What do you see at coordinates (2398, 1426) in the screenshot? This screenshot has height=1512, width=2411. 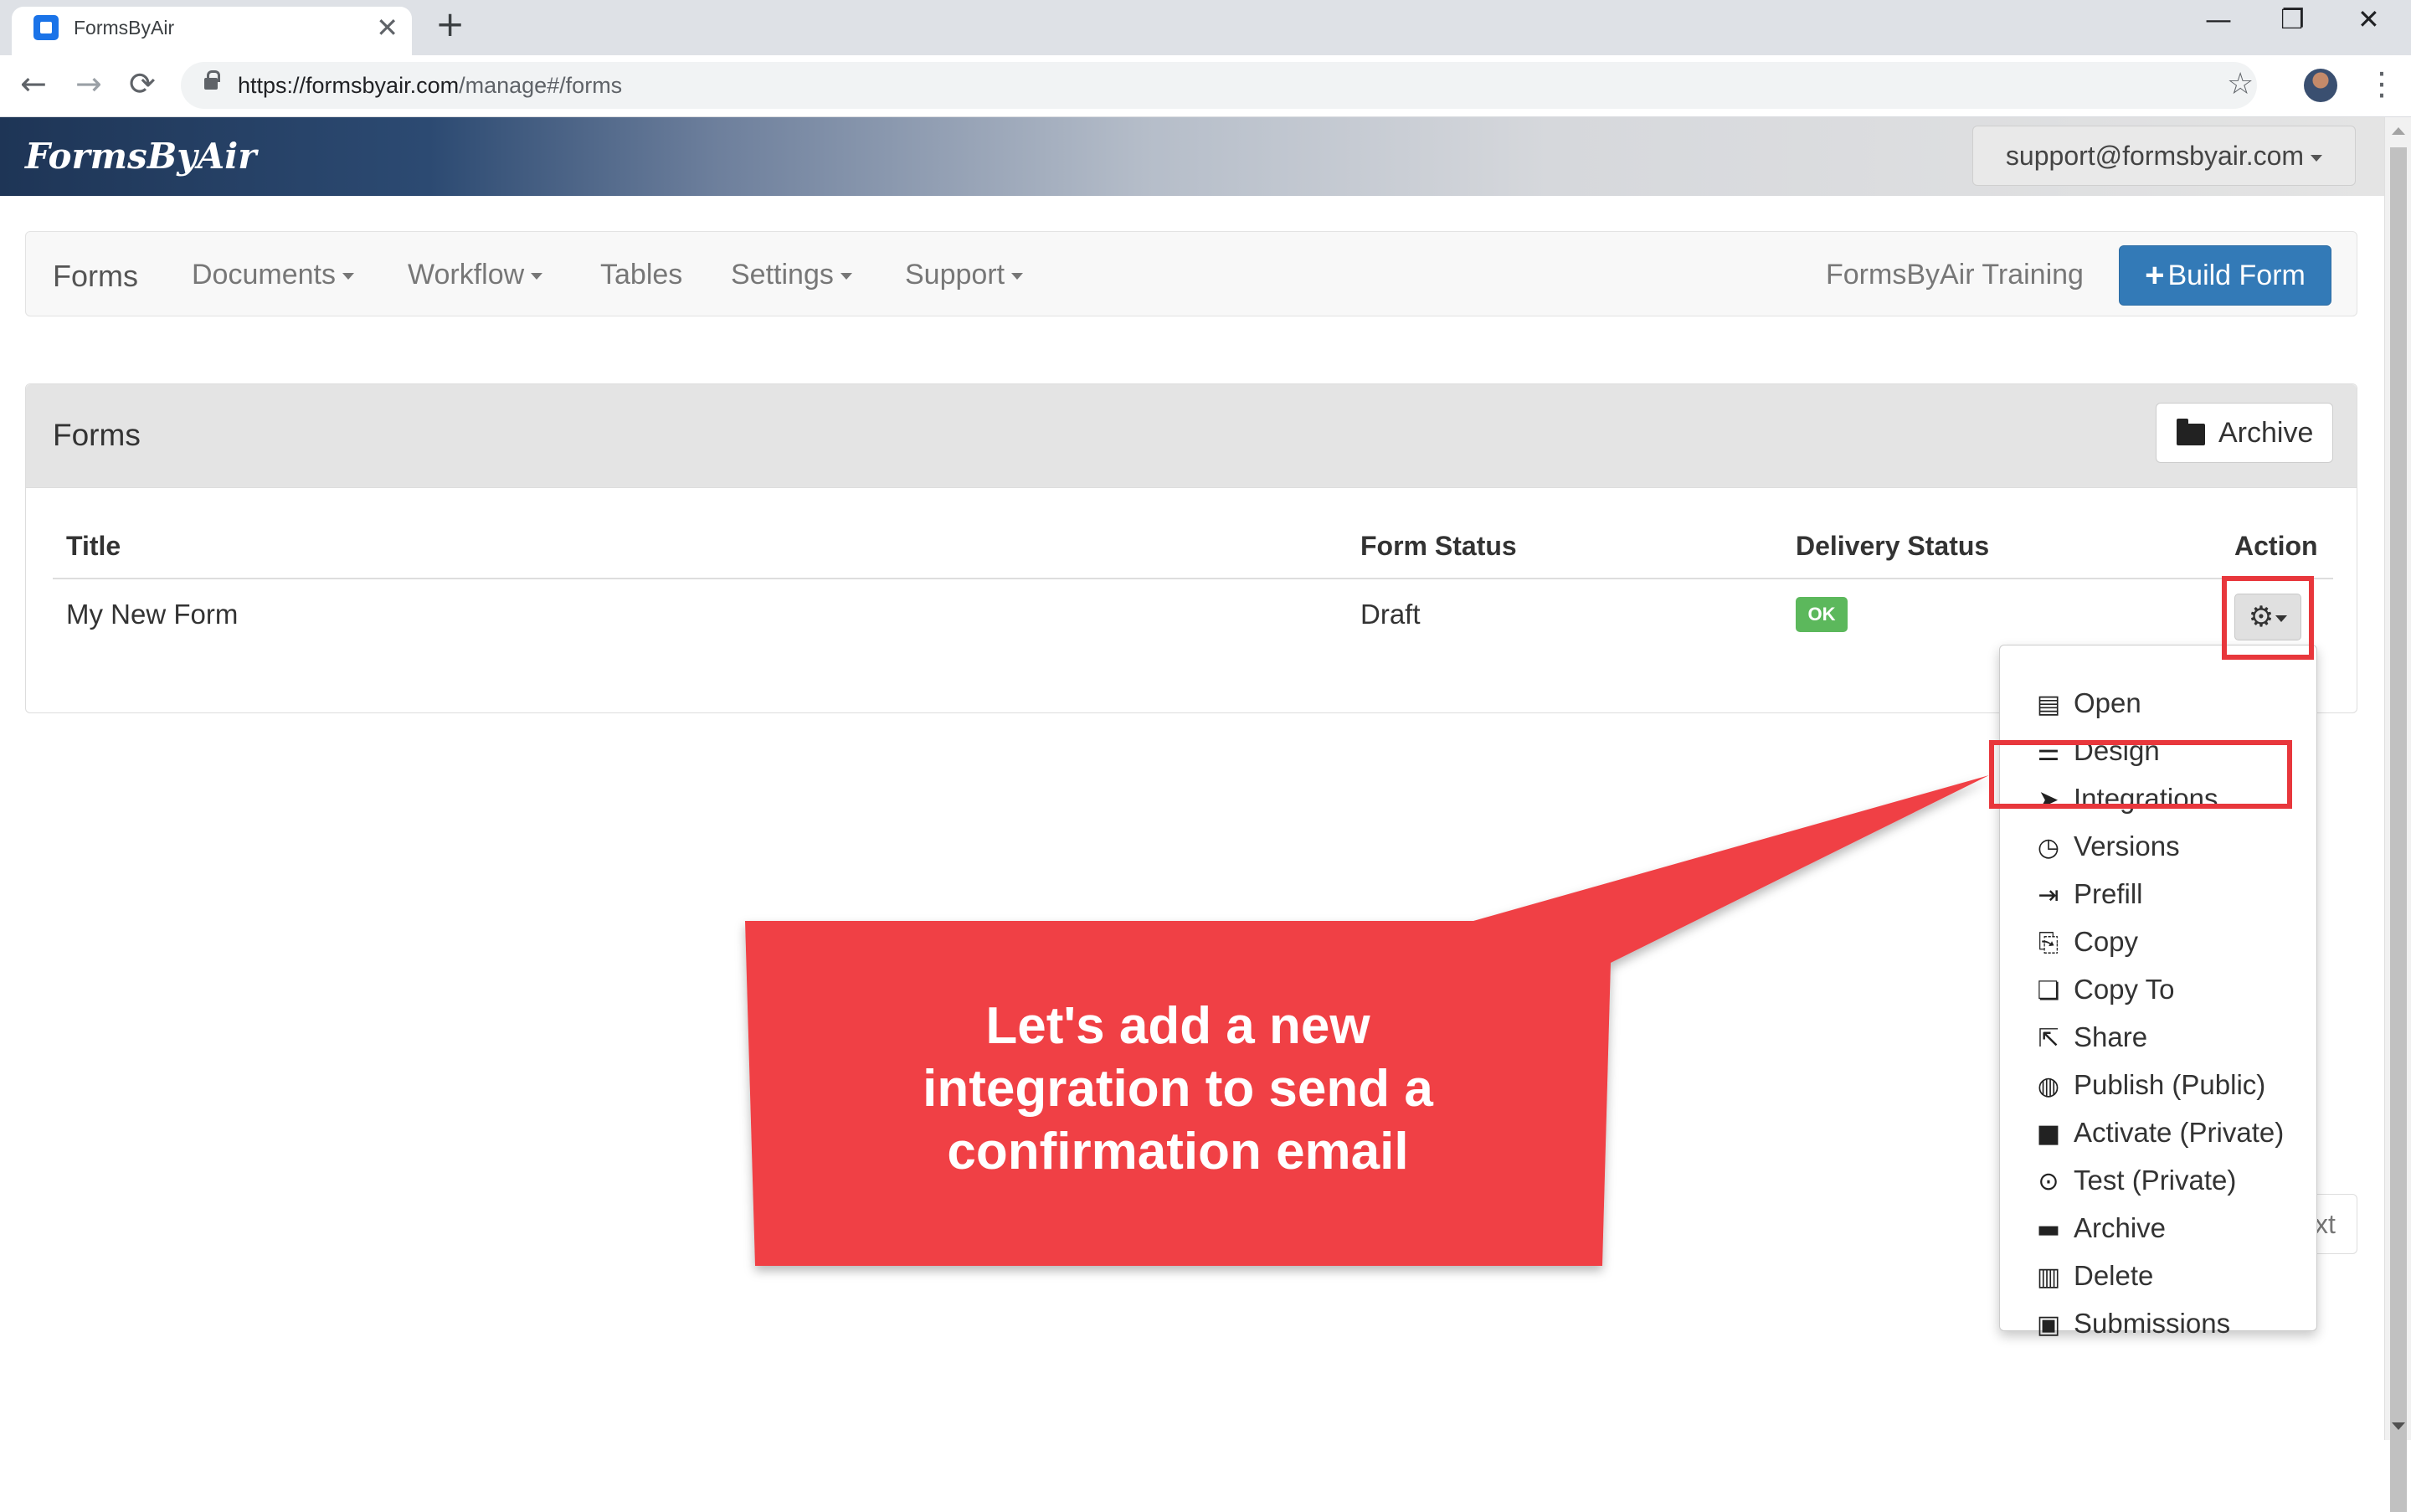 I see `scroll-down-arrow-icon` at bounding box center [2398, 1426].